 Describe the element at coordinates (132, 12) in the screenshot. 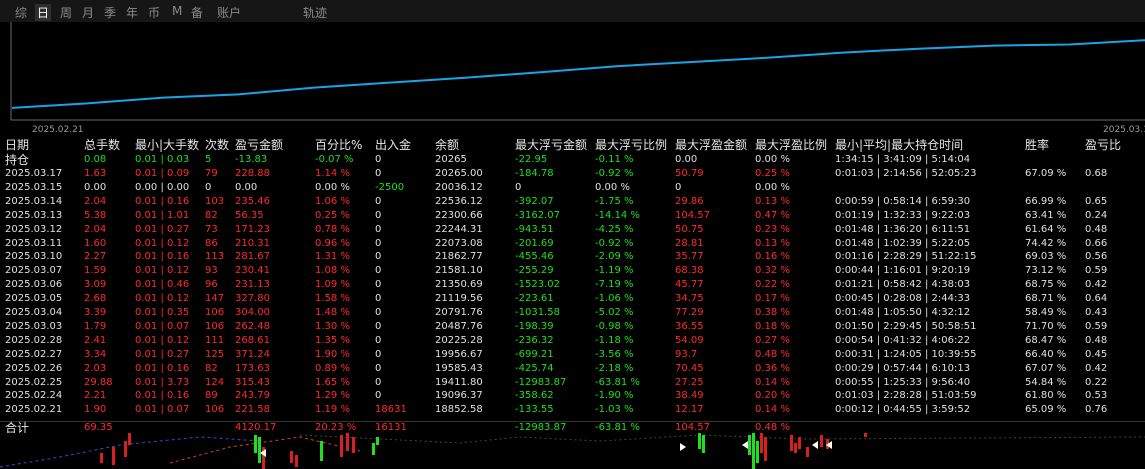

I see `tab-yearly: 年` at that location.